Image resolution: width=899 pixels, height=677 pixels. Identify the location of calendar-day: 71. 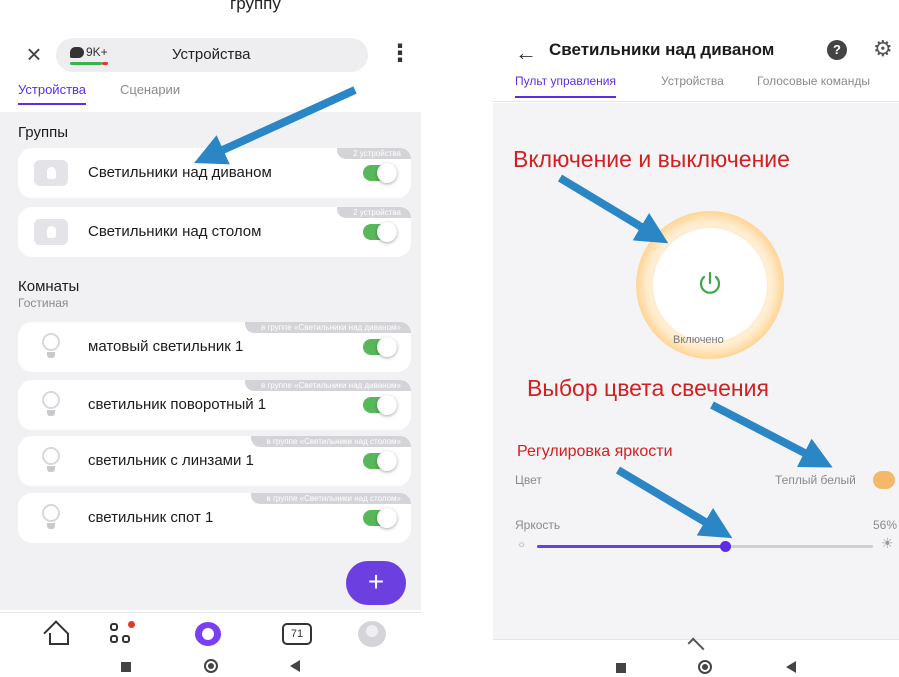
(297, 634).